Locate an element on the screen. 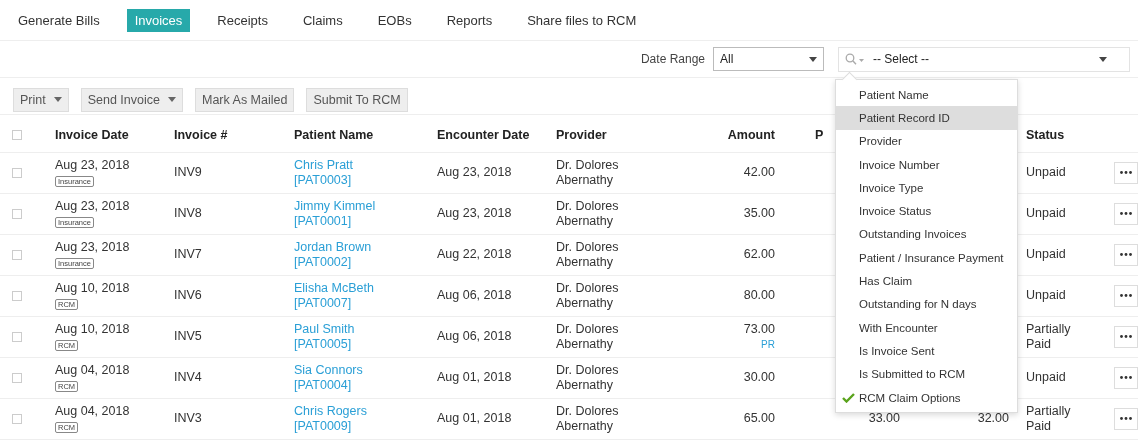 The image size is (1138, 440). column-header: Patient Name is located at coordinates (334, 134).